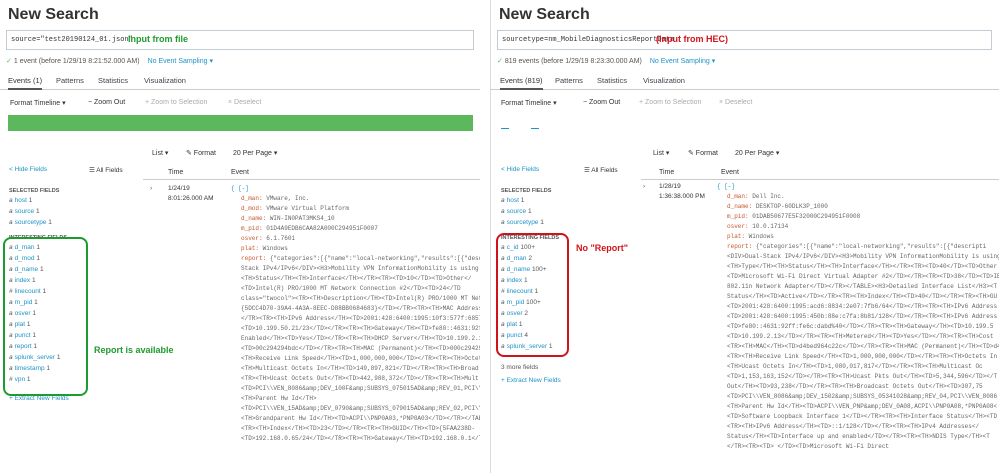 The width and height of the screenshot is (999, 473). What do you see at coordinates (53, 14) in the screenshot?
I see `page-title: New Search` at bounding box center [53, 14].